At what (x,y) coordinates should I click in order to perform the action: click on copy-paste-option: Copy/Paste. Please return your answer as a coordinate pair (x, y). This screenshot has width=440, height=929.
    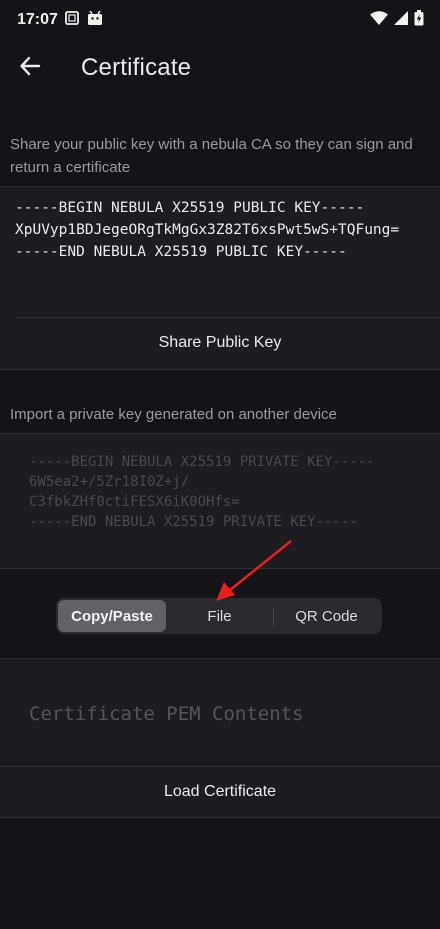
    Looking at the image, I should click on (112, 616).